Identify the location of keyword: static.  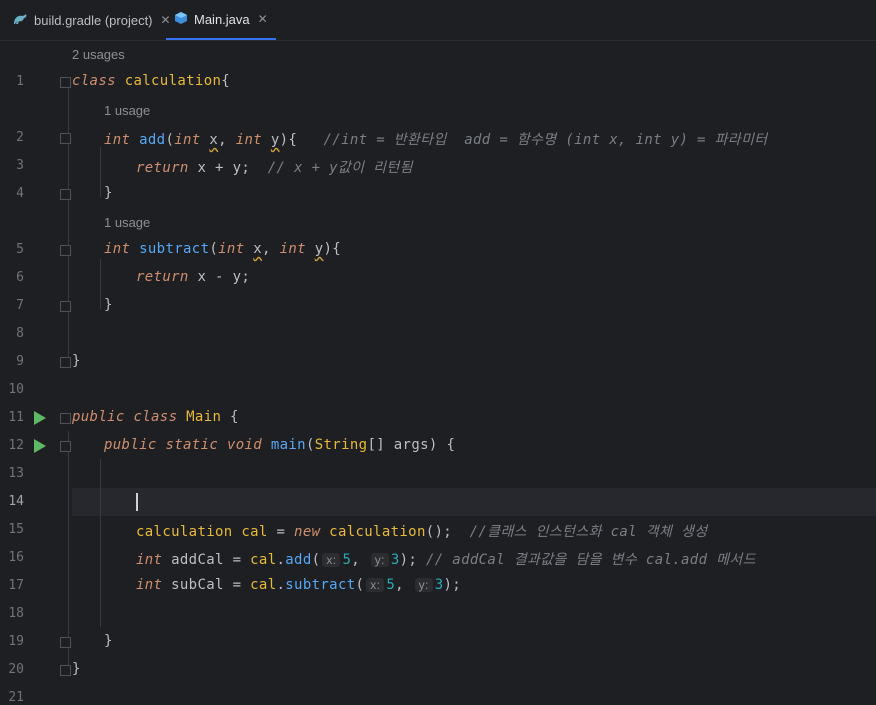
(192, 445).